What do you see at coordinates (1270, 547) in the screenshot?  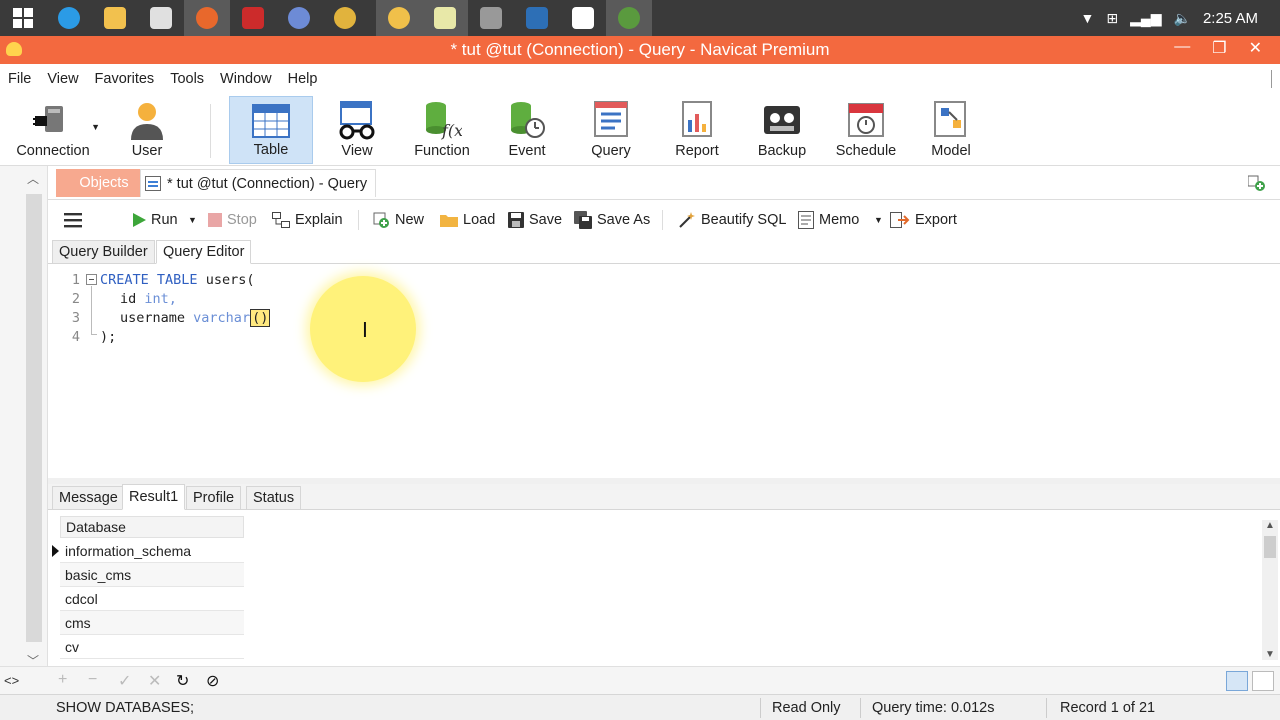 I see `scrollbar-thumb` at bounding box center [1270, 547].